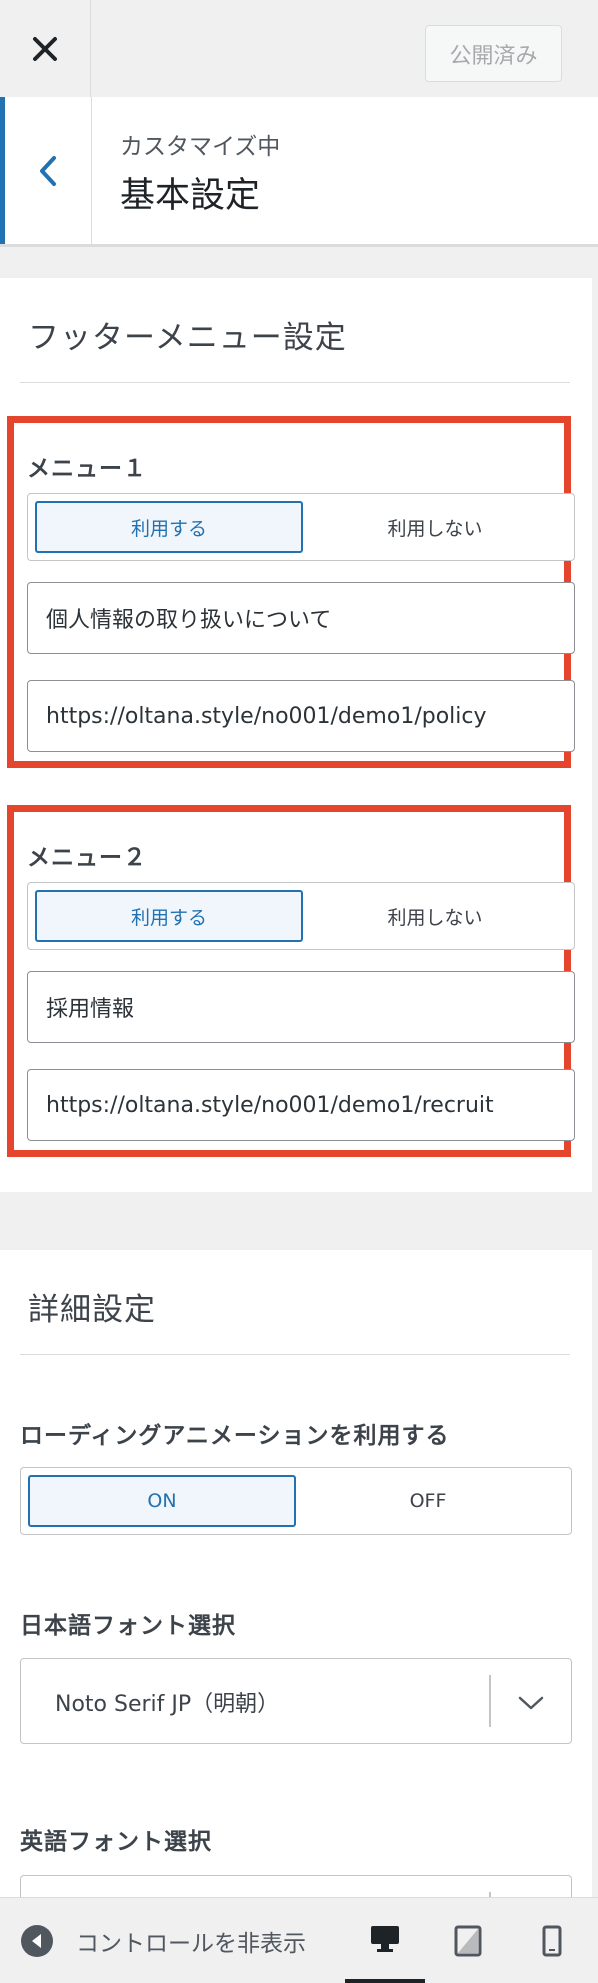 Image resolution: width=598 pixels, height=1983 pixels. What do you see at coordinates (169, 916) in the screenshot?
I see `menu-2-use-option: 利用する` at bounding box center [169, 916].